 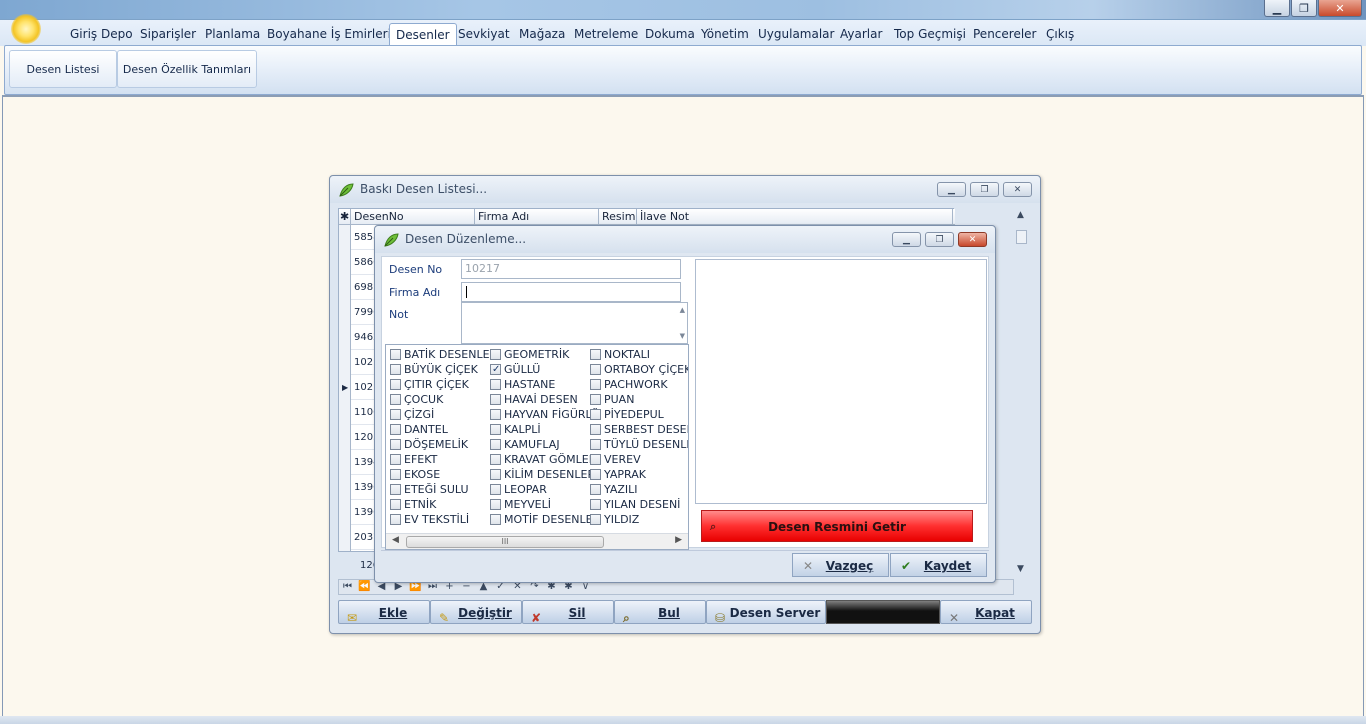 What do you see at coordinates (795, 217) in the screenshot?
I see `col-ilave-not: İlave Not` at bounding box center [795, 217].